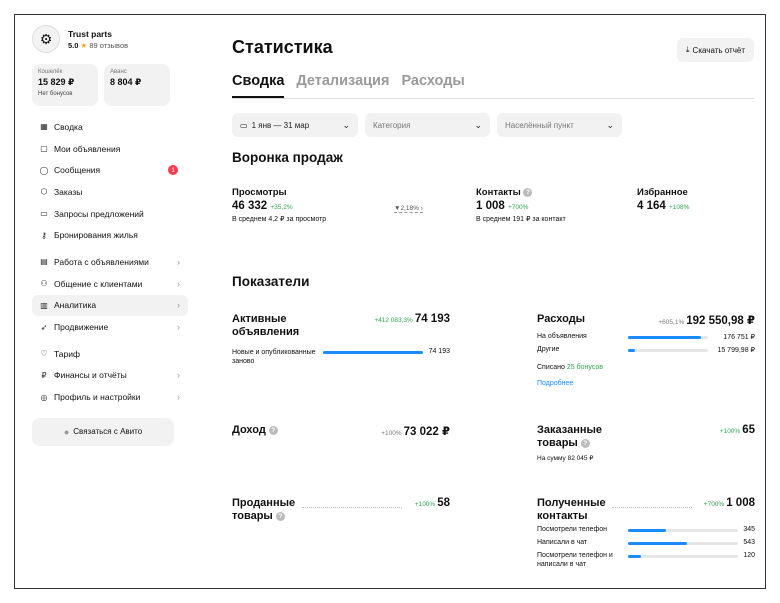 This screenshot has height=603, width=780. What do you see at coordinates (110, 327) in the screenshot?
I see `sidebar-item-promotion: ➶ Продвижение ›` at bounding box center [110, 327].